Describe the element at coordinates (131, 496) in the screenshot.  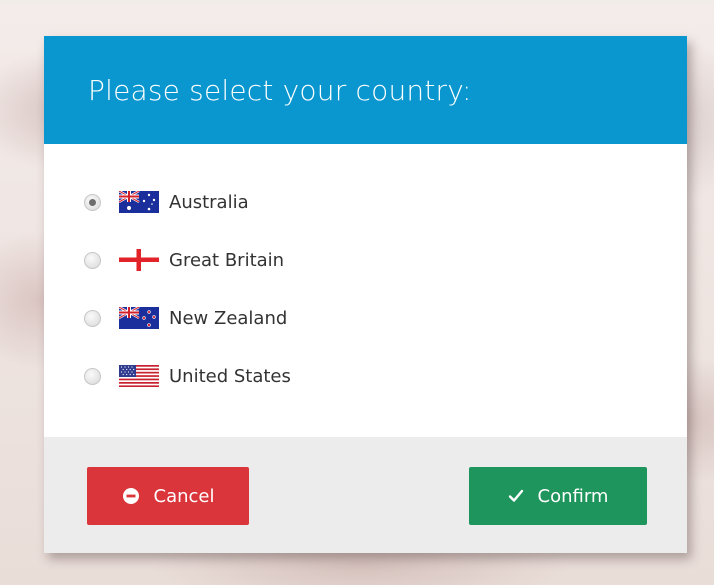
I see `minus-circle-icon` at that location.